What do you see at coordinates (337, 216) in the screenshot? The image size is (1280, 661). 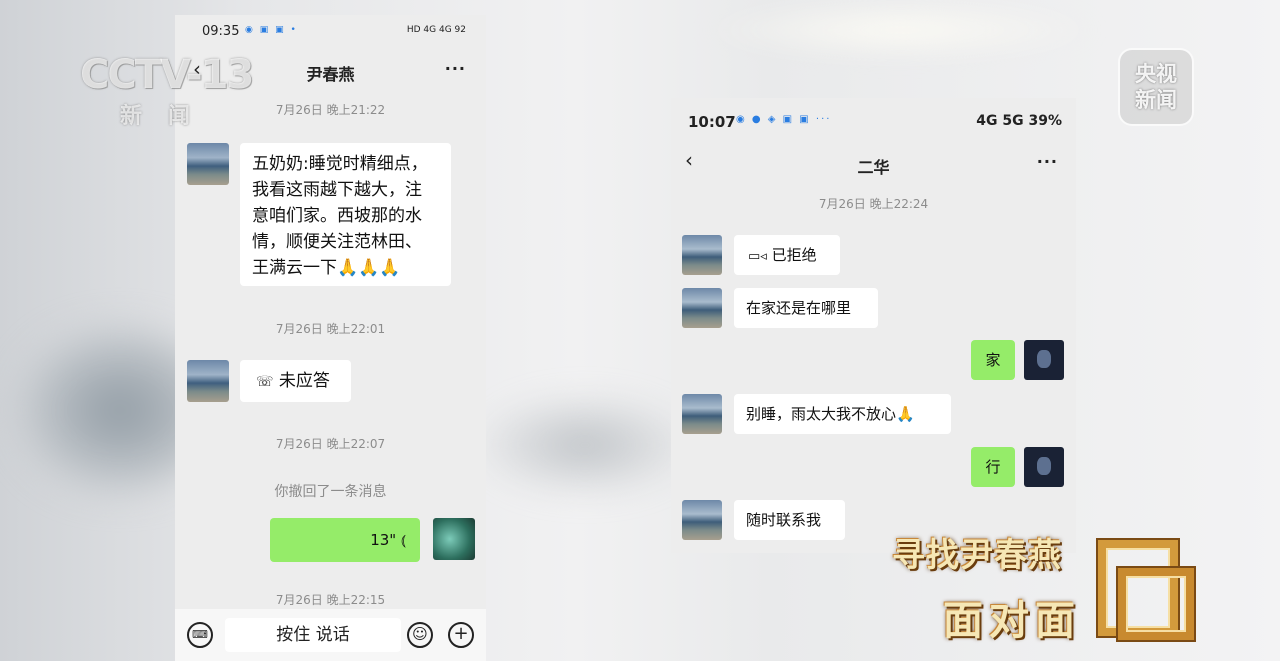 I see `message-line: 意咱们家。西坡那的水` at bounding box center [337, 216].